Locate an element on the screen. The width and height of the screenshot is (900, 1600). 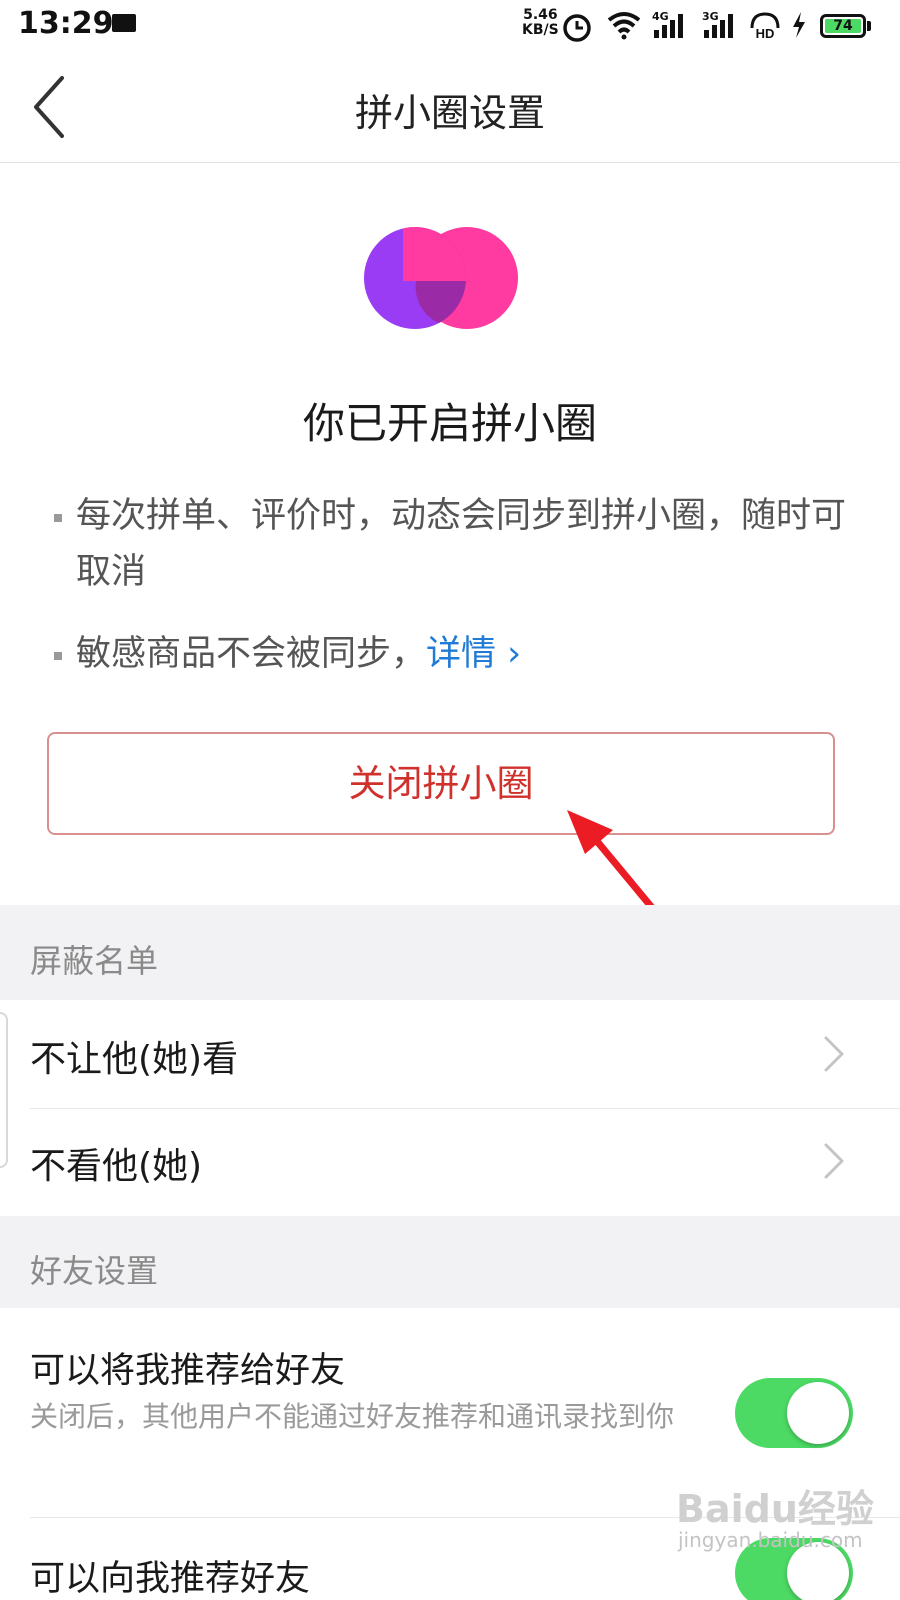
status-bar: 13:29 5.46 KB/S 4G 3G HD 74 is located at coordinates (450, 25).